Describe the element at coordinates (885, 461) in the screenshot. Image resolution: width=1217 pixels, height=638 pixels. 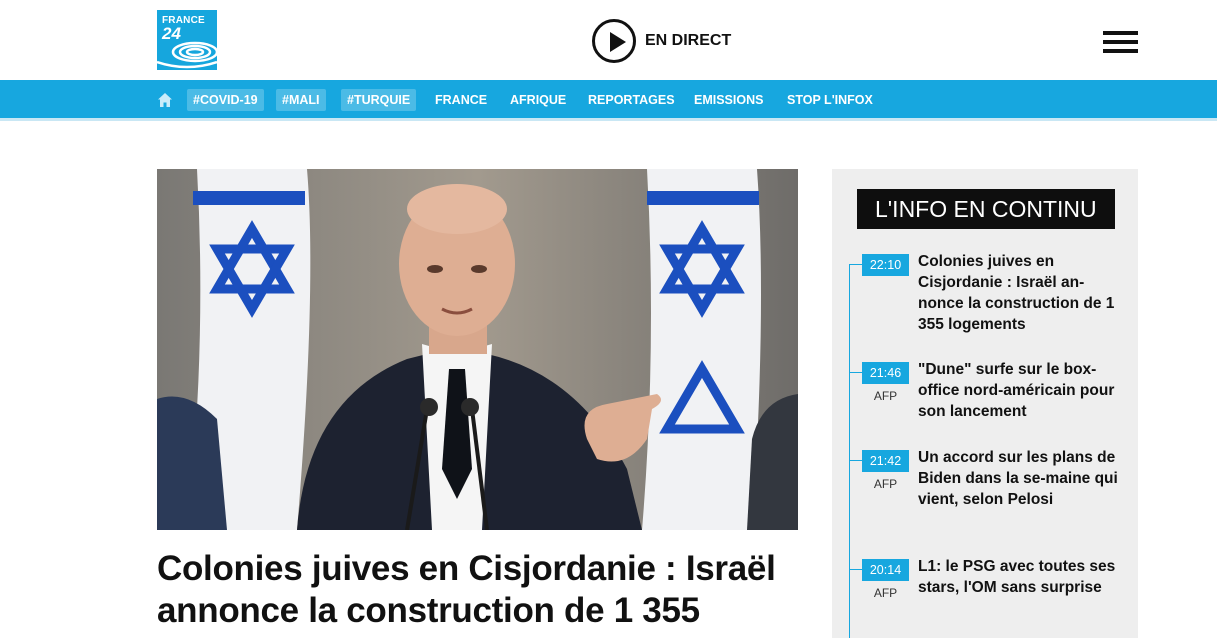
I see `entry-time: 21:42` at that location.